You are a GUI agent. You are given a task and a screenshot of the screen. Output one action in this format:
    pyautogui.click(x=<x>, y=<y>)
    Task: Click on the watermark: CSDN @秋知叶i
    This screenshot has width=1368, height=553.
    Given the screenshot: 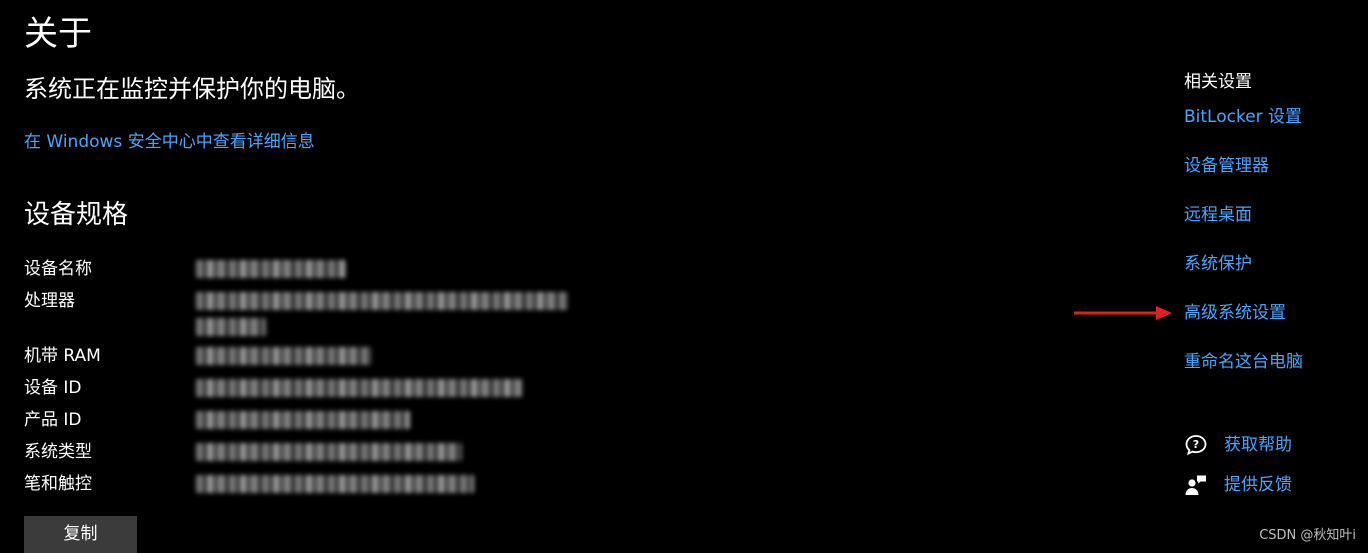 What is the action you would take?
    pyautogui.click(x=1307, y=535)
    